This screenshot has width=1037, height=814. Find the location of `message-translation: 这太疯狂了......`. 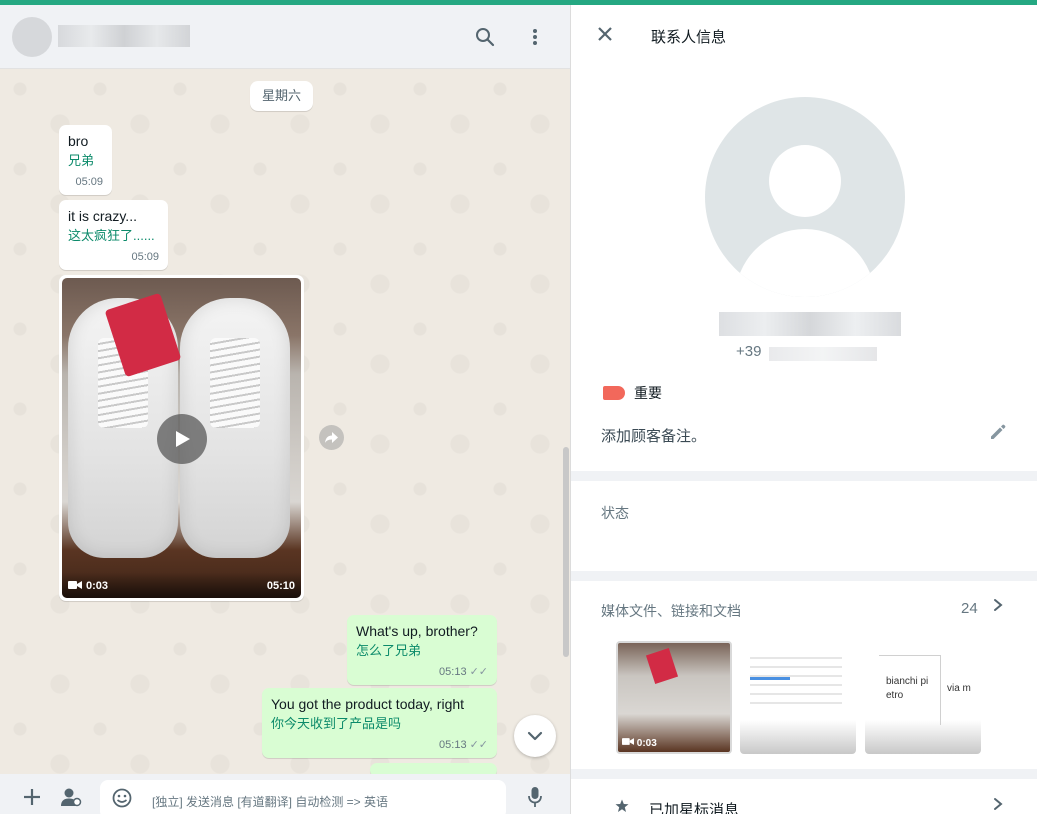

message-translation: 这太疯狂了...... is located at coordinates (111, 235).